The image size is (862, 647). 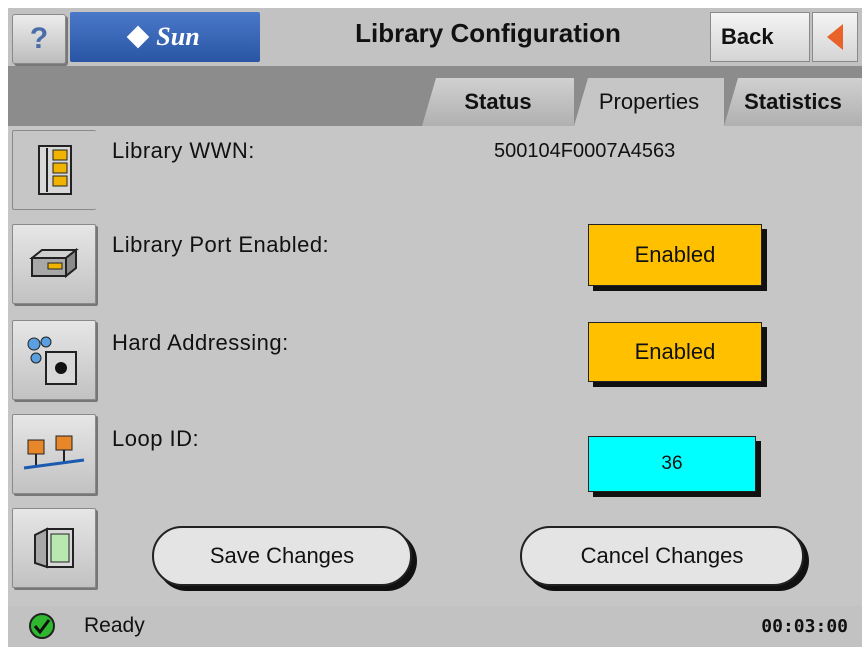 I want to click on header: ? Sun Library Configuration Back, so click(x=435, y=37).